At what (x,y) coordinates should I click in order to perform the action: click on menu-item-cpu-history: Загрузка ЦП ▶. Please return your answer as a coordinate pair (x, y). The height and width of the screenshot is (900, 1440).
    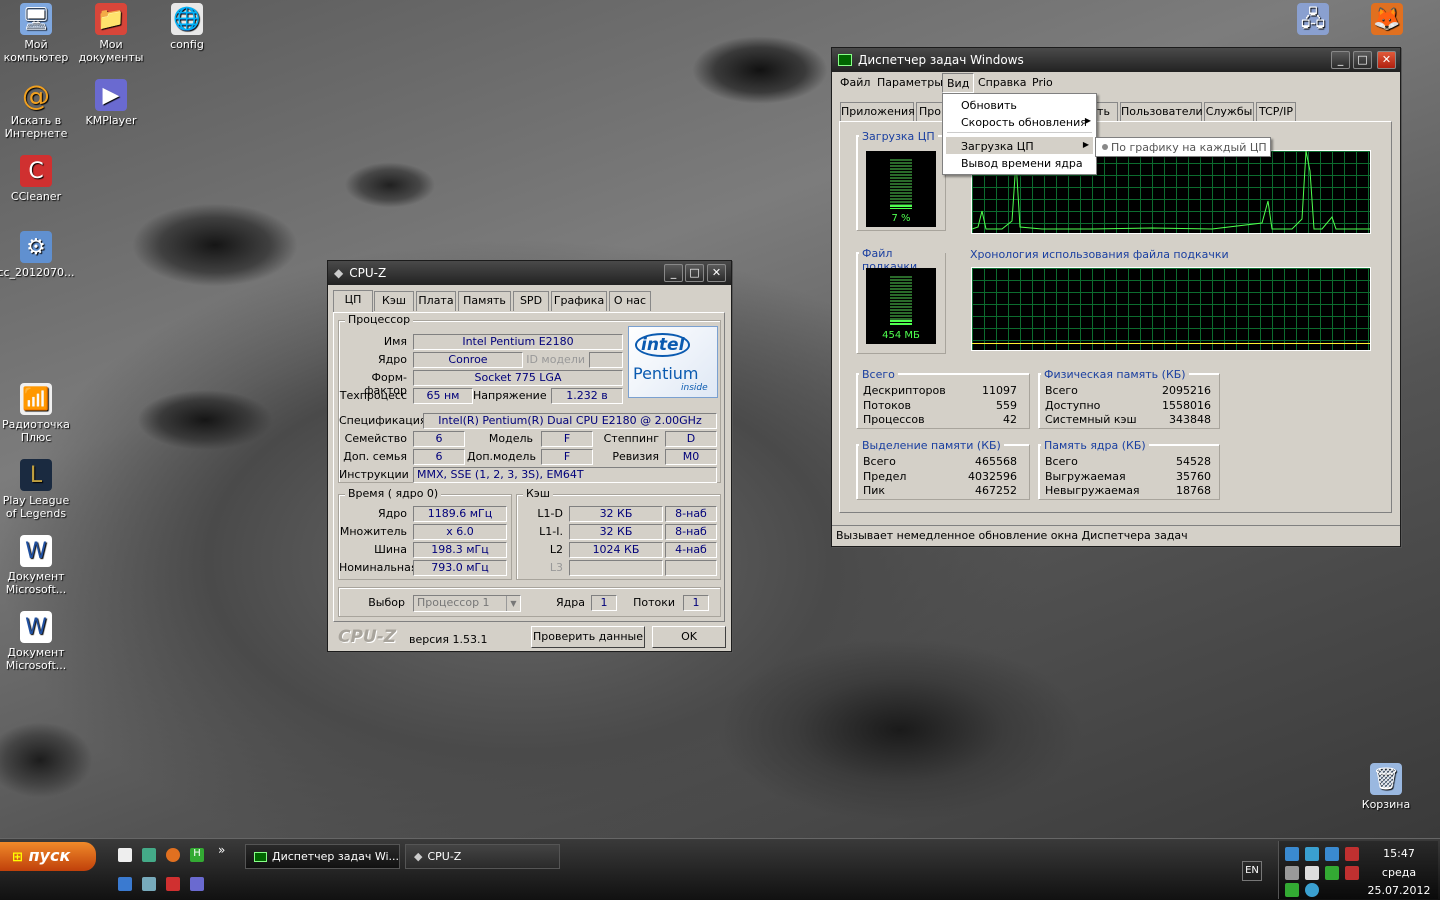
    Looking at the image, I should click on (1019, 145).